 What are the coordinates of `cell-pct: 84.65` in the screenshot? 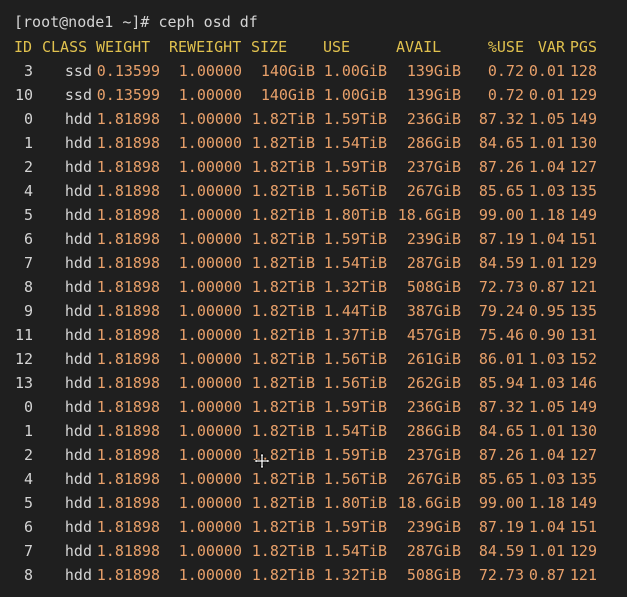 It's located at (501, 431).